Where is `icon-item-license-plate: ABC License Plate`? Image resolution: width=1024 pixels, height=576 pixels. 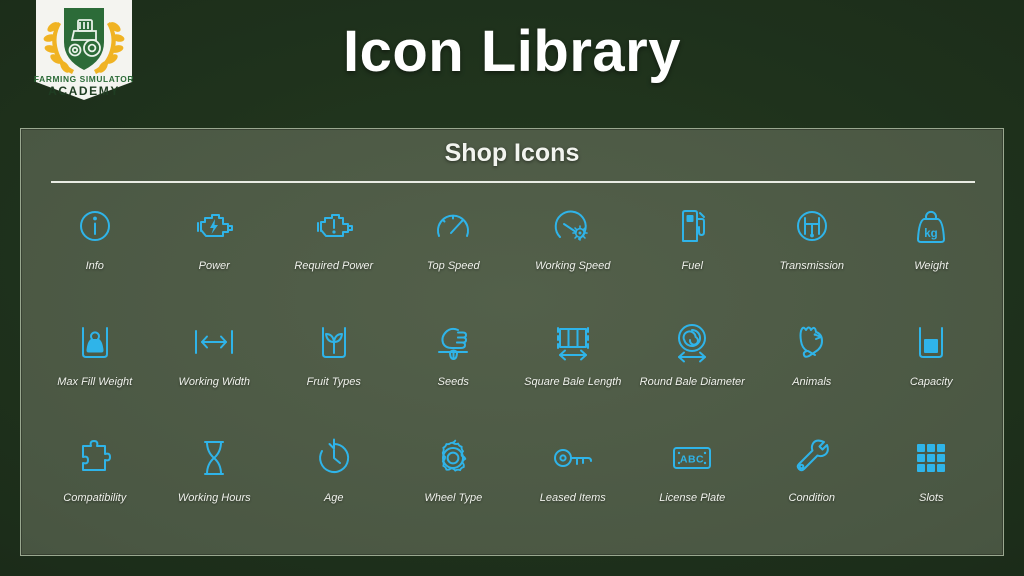
icon-item-license-plate: ABC License Plate is located at coordinates (693, 485).